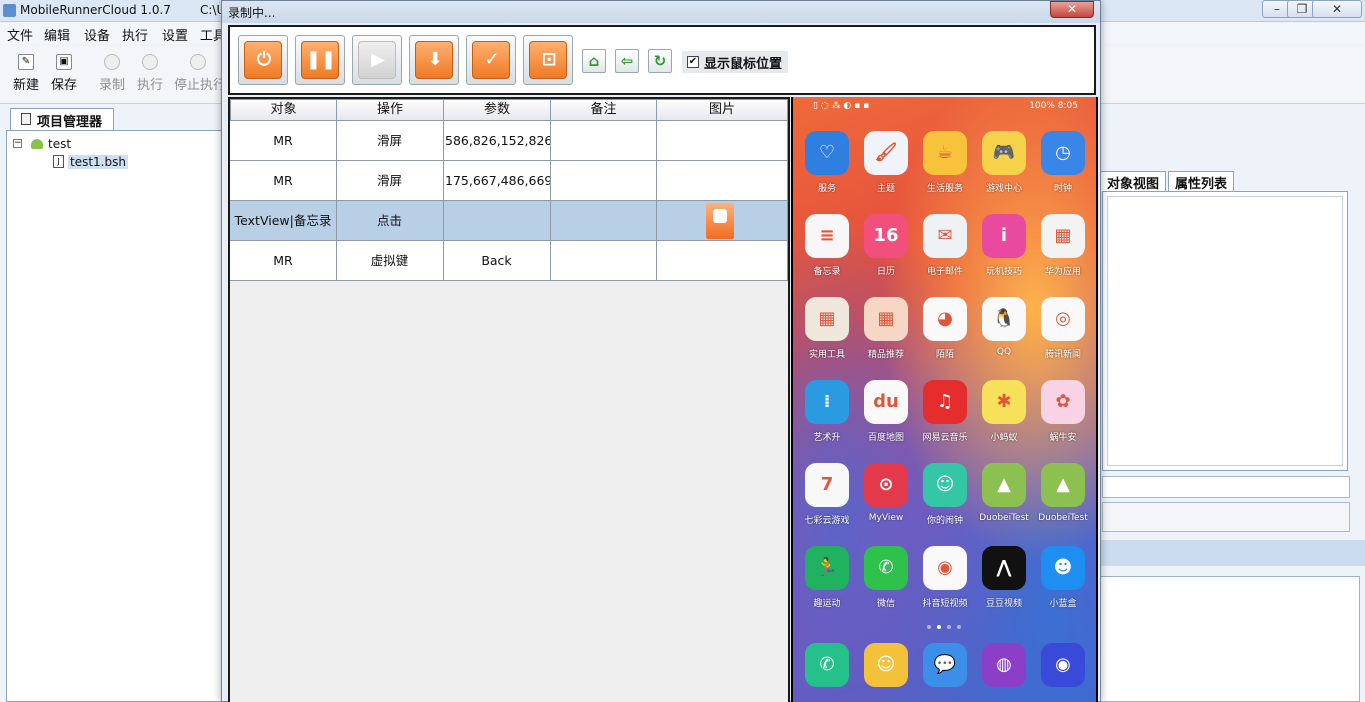  What do you see at coordinates (509, 261) in the screenshot?
I see `table-row: MR 虚拟键 Back` at bounding box center [509, 261].